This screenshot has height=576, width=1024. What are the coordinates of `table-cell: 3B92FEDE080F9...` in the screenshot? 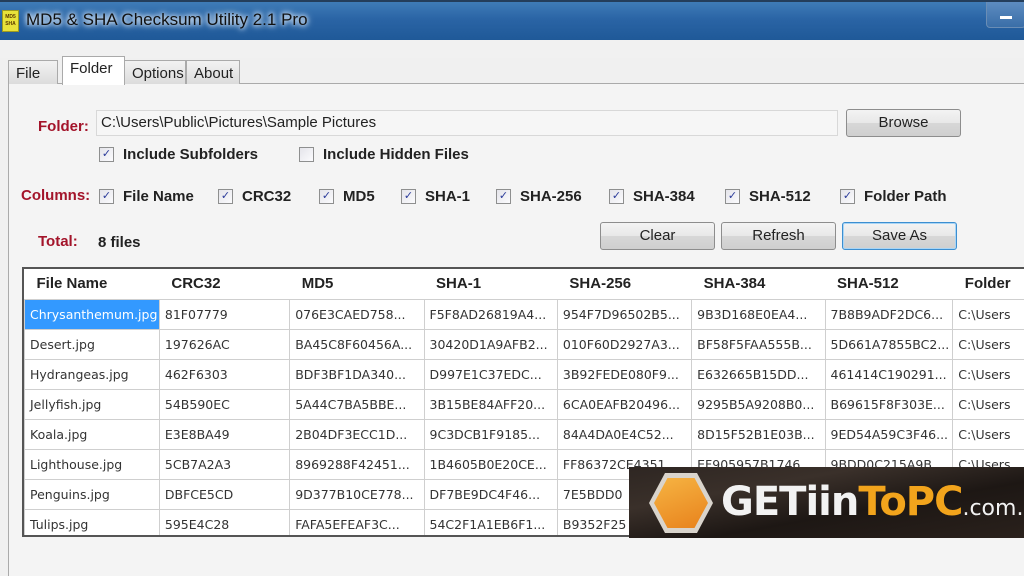 It's located at (624, 374).